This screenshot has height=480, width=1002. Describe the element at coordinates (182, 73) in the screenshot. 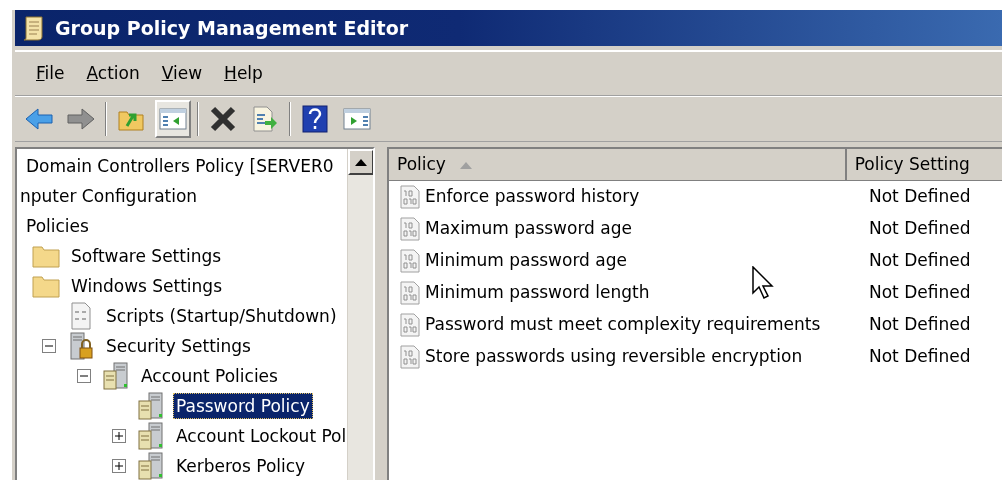

I see `menu-item: View` at that location.